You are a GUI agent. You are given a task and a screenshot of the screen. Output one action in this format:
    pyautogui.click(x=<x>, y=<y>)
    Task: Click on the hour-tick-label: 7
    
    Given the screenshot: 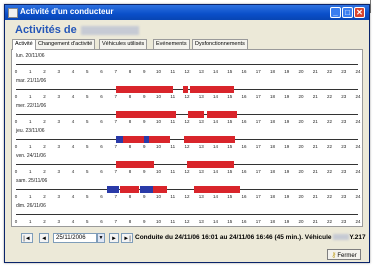 What is the action you would take?
    pyautogui.click(x=116, y=171)
    